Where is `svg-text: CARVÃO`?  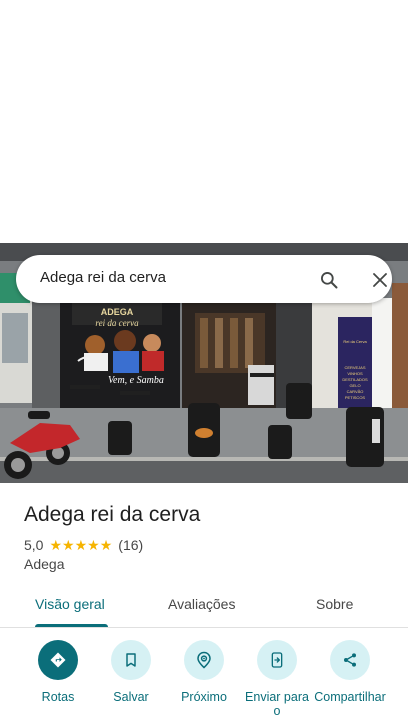 svg-text: CARVÃO is located at coordinates (355, 391).